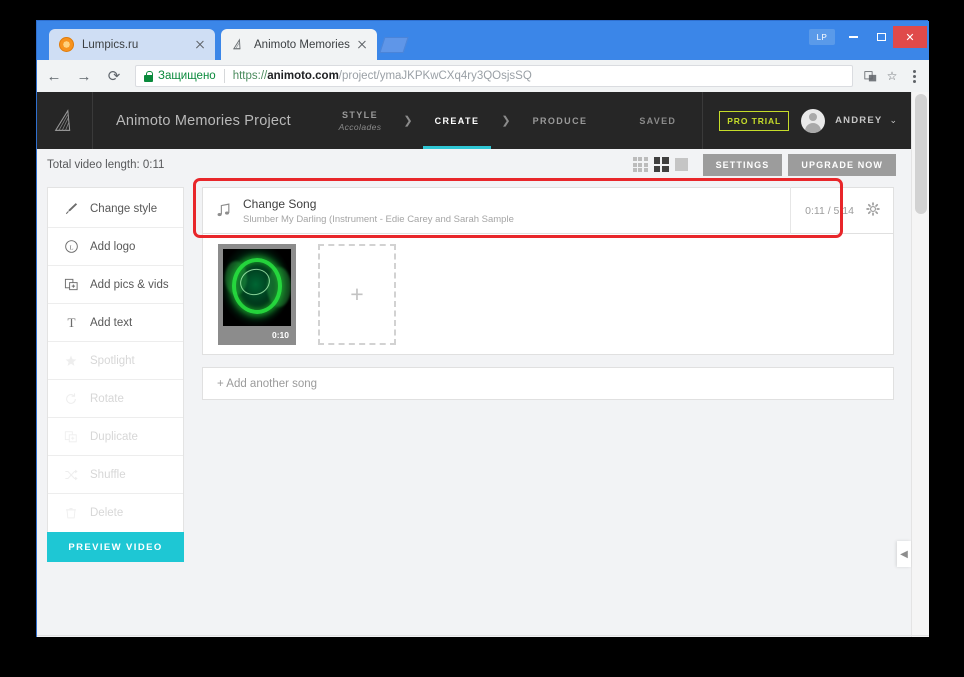 Image resolution: width=964 pixels, height=677 pixels. I want to click on url-domain: animoto.com, so click(303, 76).